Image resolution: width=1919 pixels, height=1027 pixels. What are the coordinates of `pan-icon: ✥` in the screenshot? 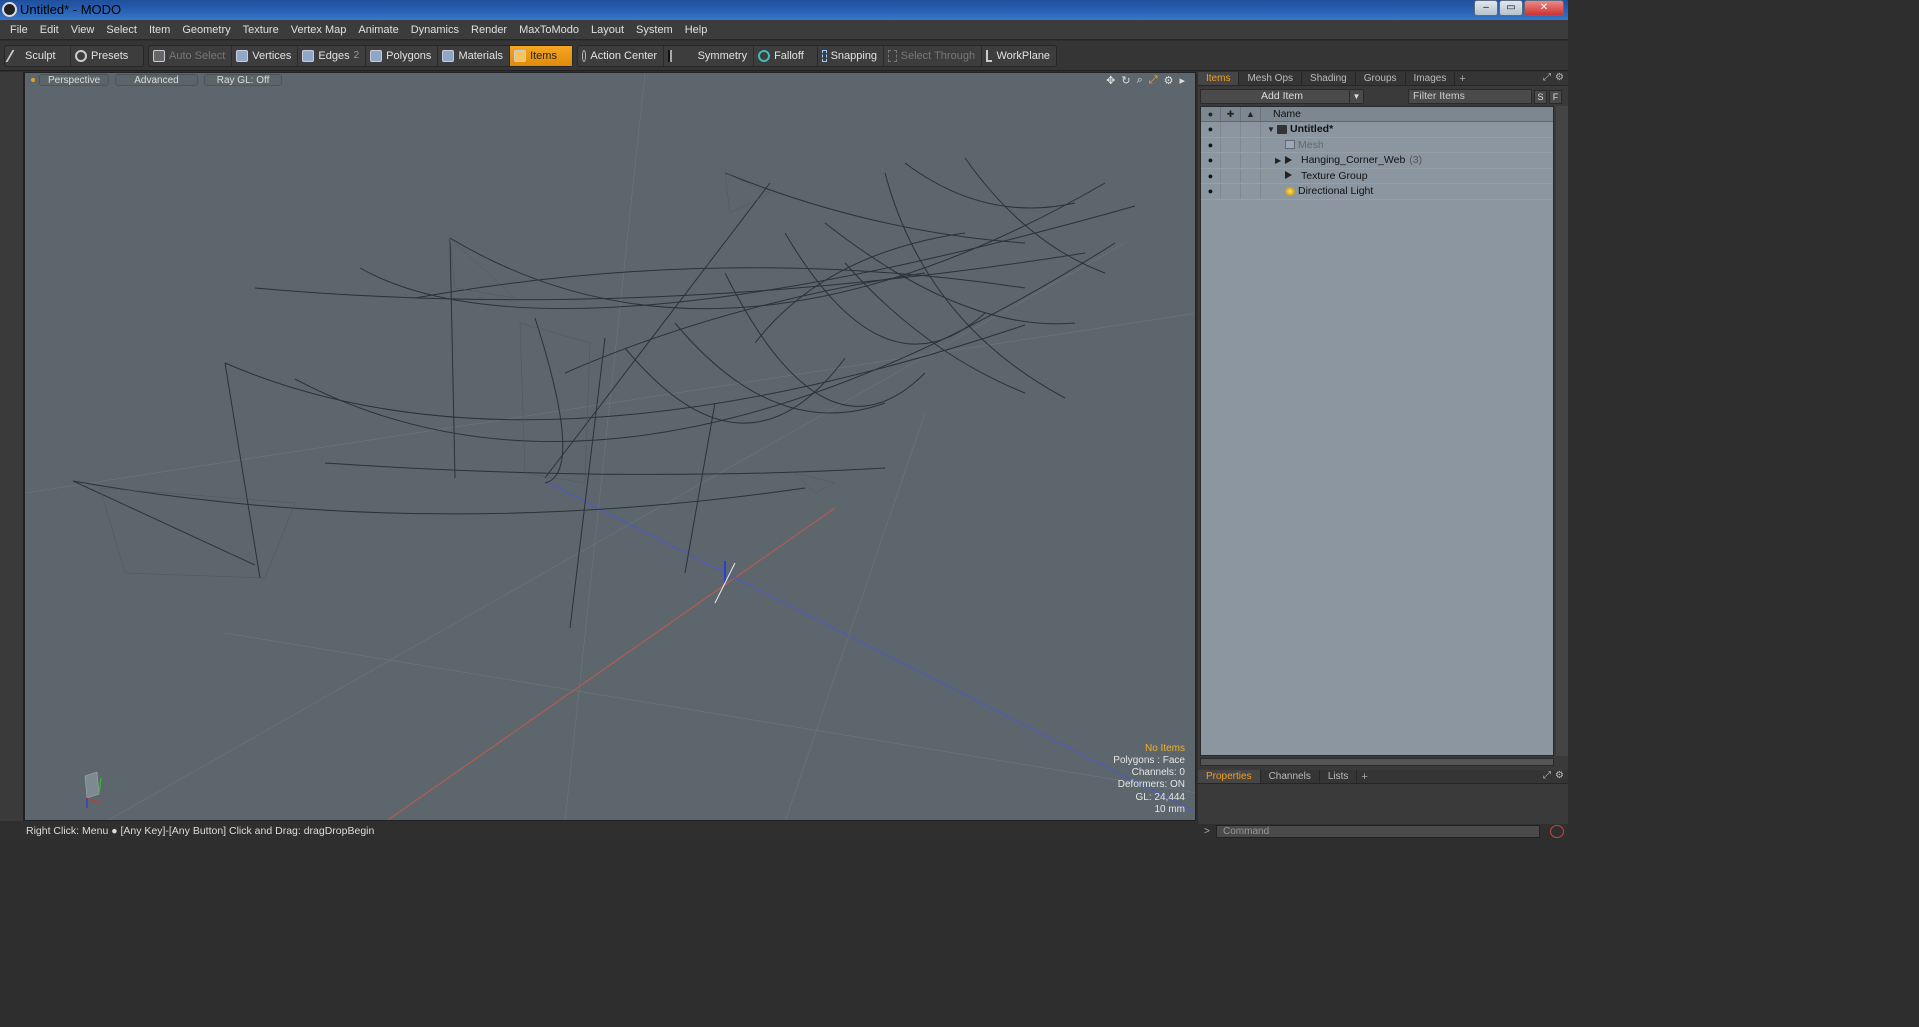 It's located at (1110, 80).